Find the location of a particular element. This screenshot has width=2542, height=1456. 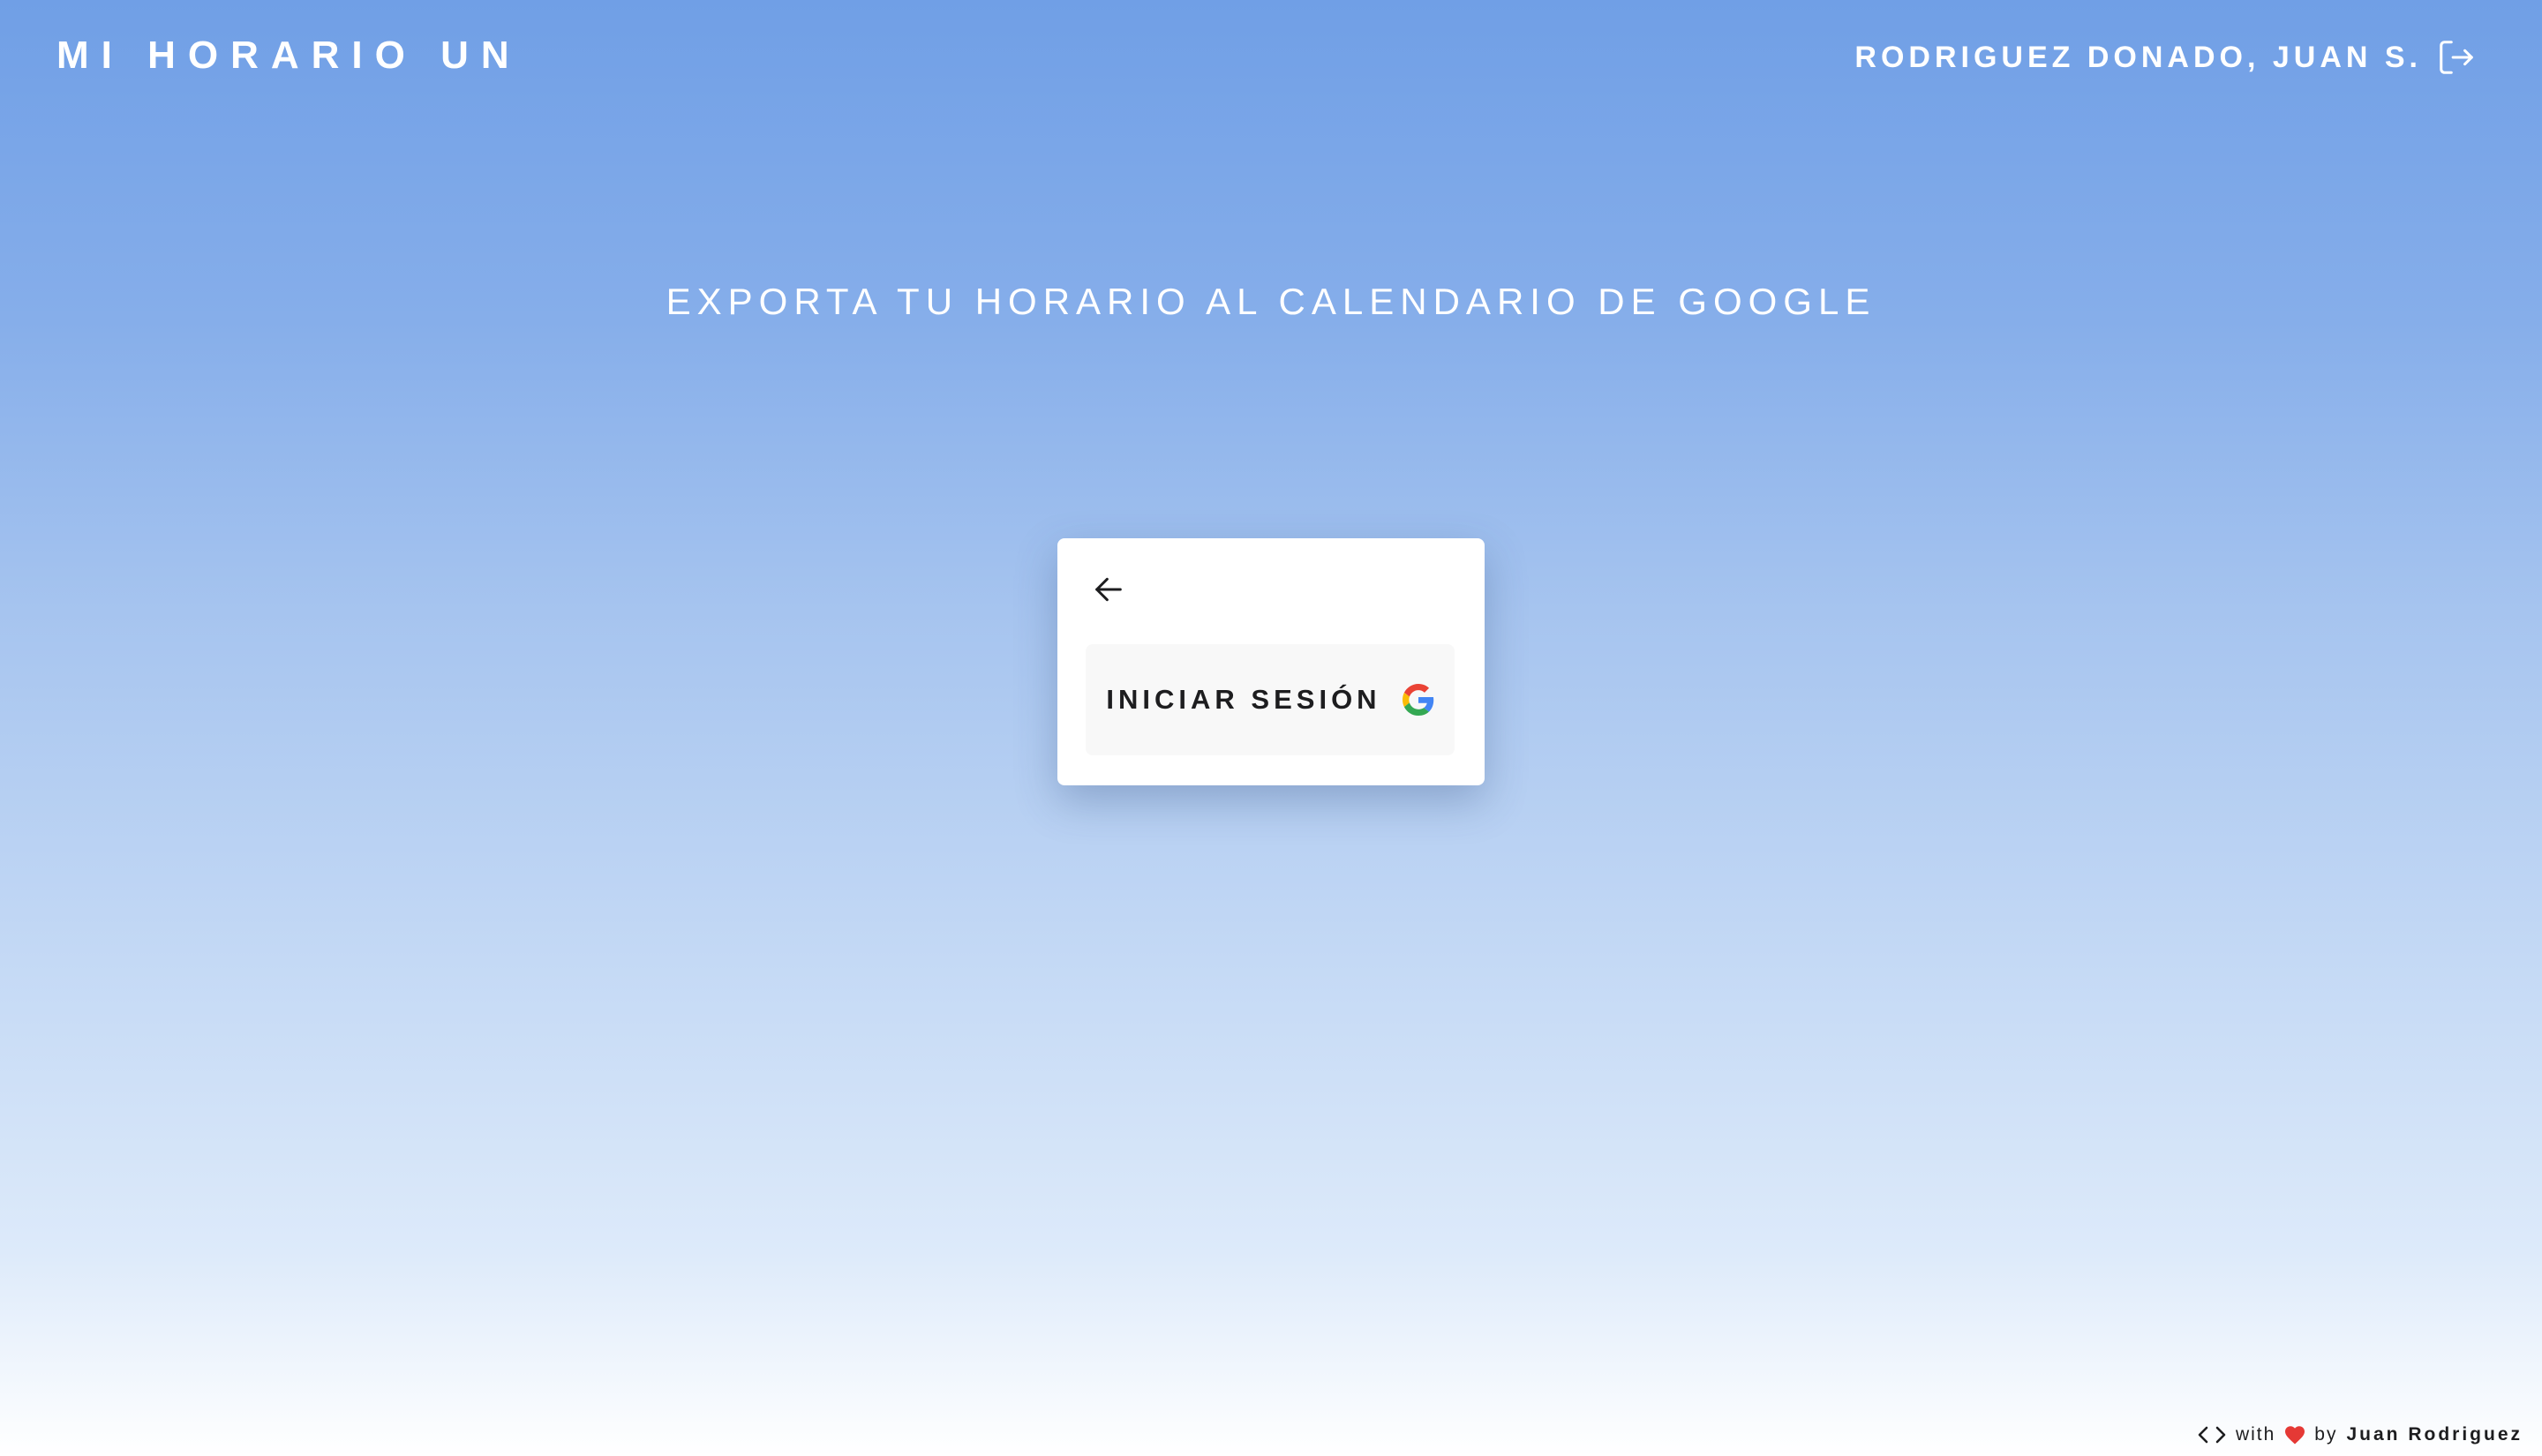

footer-by: by is located at coordinates (2326, 1434).